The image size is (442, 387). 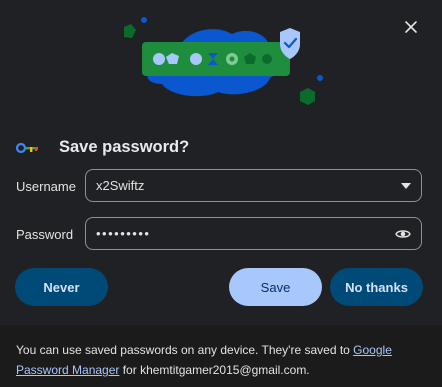 I want to click on dropdown-arrow-icon, so click(x=406, y=185).